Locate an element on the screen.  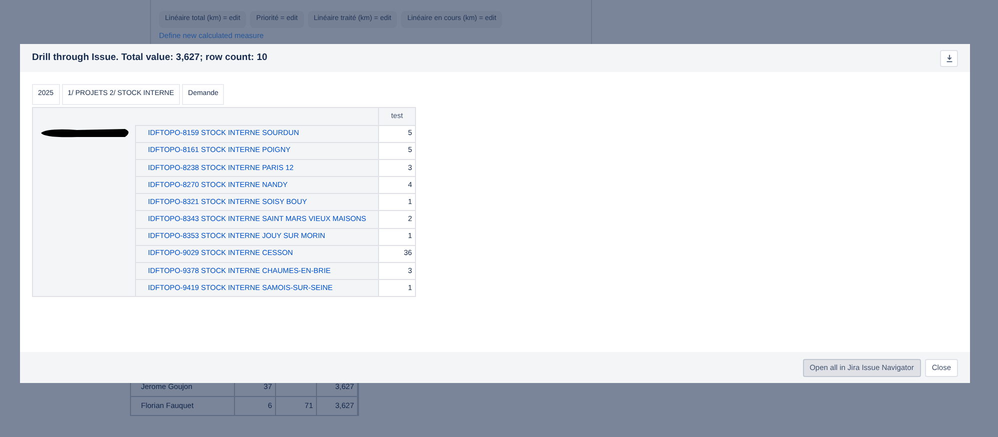
download-icon is located at coordinates (949, 58).